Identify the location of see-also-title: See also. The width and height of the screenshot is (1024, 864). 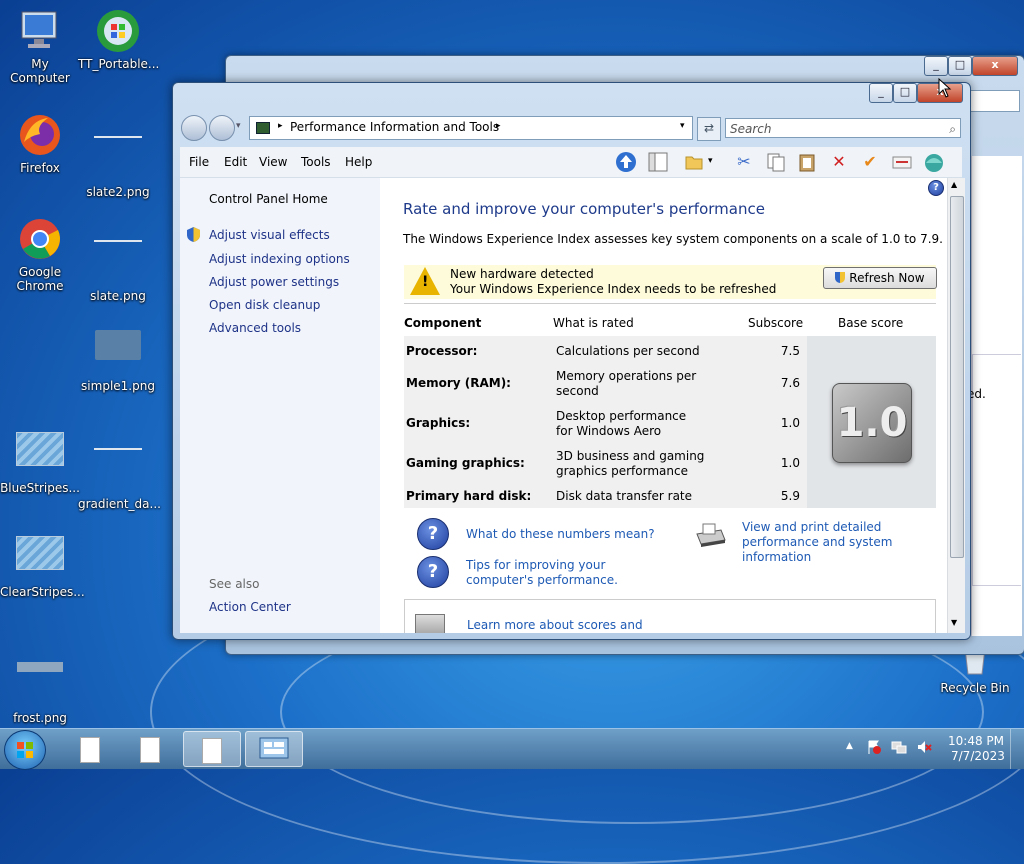
(234, 584).